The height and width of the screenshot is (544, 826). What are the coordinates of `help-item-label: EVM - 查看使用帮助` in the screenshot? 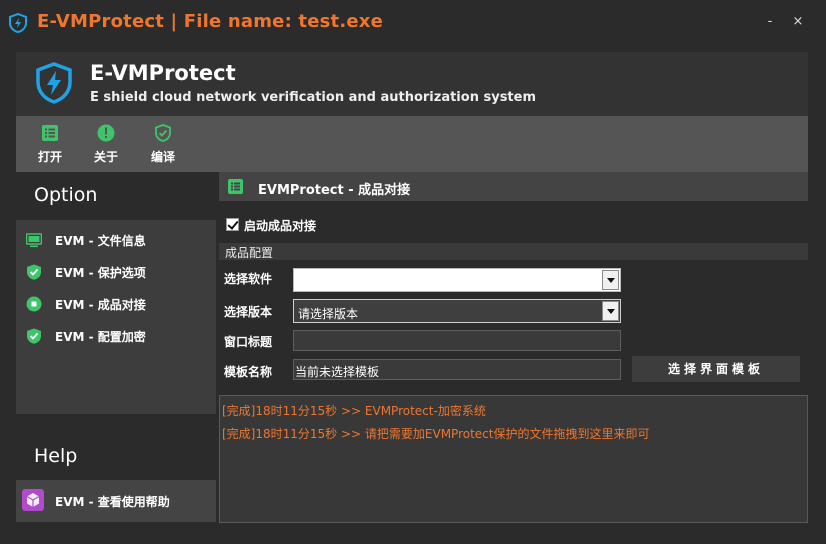 It's located at (112, 502).